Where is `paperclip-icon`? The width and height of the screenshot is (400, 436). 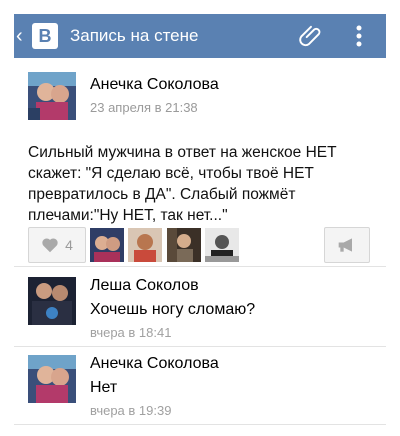 paperclip-icon is located at coordinates (311, 36).